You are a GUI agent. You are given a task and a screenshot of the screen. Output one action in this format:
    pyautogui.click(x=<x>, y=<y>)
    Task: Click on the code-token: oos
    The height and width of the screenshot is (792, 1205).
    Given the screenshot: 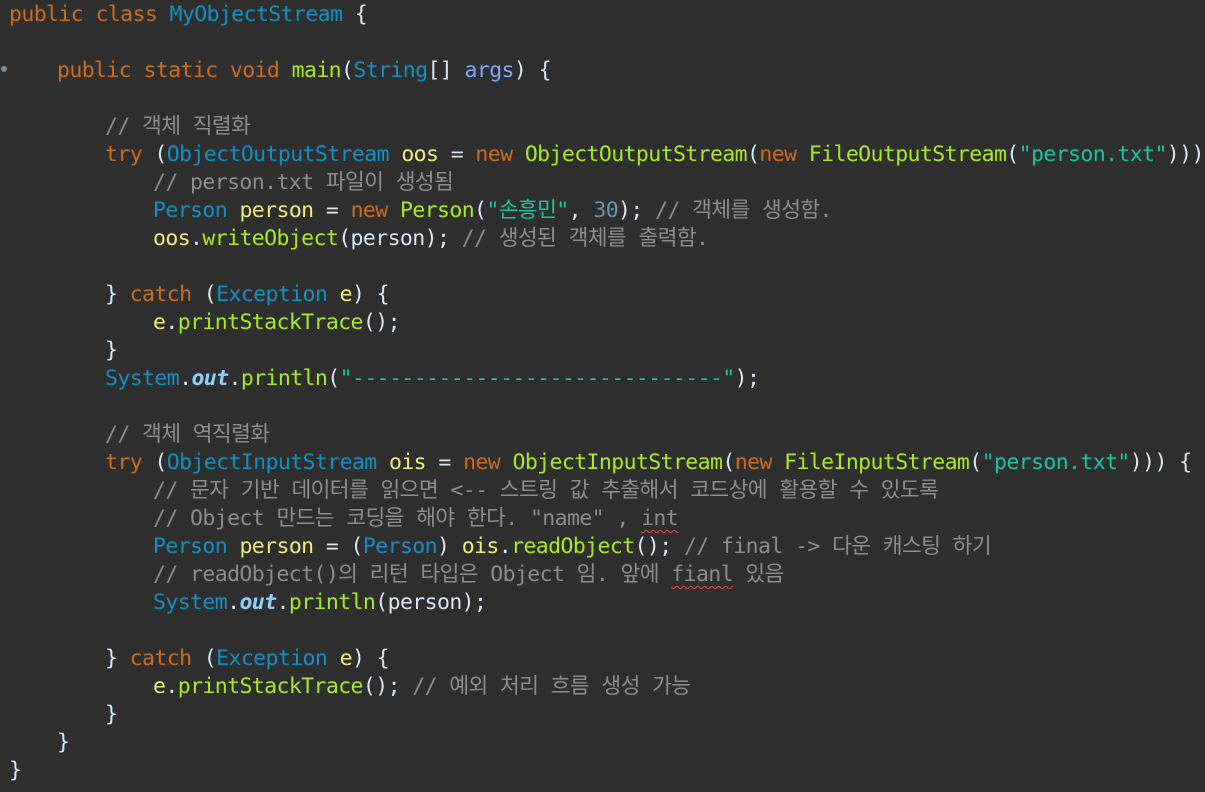 What is the action you would take?
    pyautogui.click(x=172, y=238)
    